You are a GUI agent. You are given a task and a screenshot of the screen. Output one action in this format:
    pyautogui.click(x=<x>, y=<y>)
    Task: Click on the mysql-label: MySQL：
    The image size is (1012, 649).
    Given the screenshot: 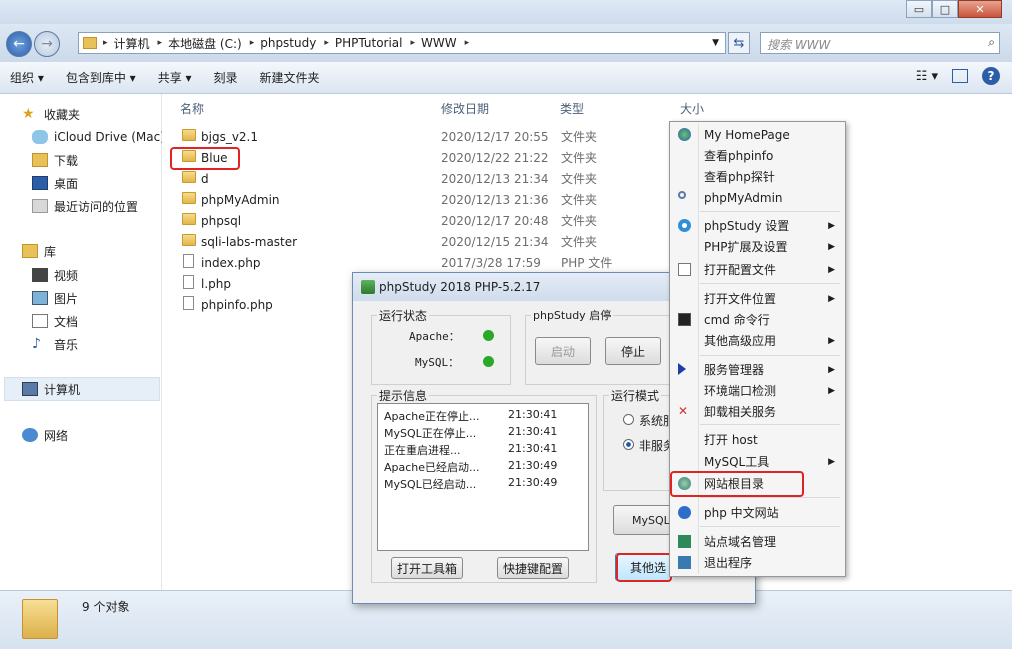 What is the action you would take?
    pyautogui.click(x=437, y=362)
    